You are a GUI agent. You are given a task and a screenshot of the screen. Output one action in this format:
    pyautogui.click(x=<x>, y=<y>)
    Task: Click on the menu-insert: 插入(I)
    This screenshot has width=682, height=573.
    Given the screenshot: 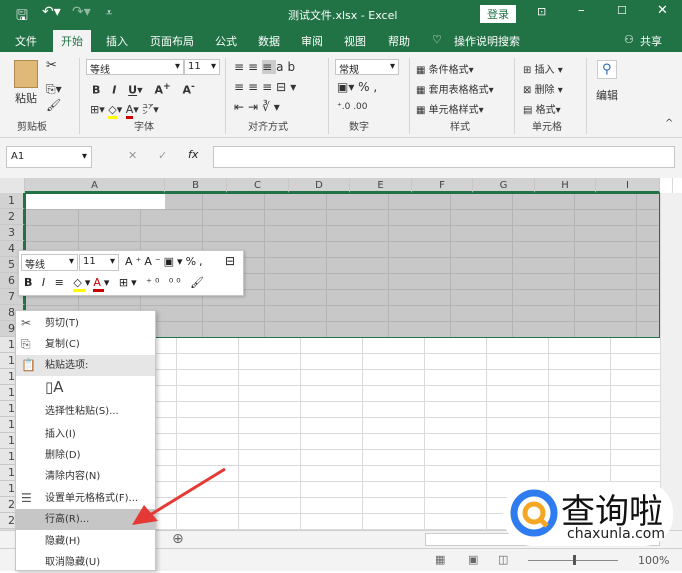 What is the action you would take?
    pyautogui.click(x=85, y=434)
    